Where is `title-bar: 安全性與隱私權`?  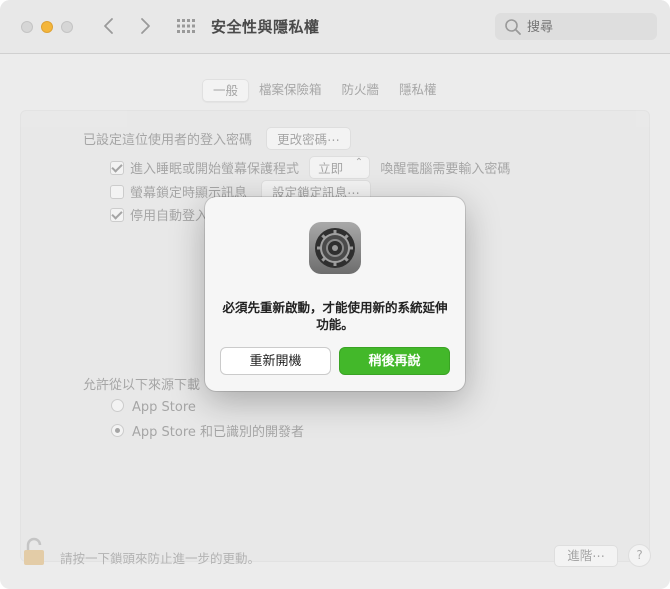 title-bar: 安全性與隱私權 is located at coordinates (335, 27).